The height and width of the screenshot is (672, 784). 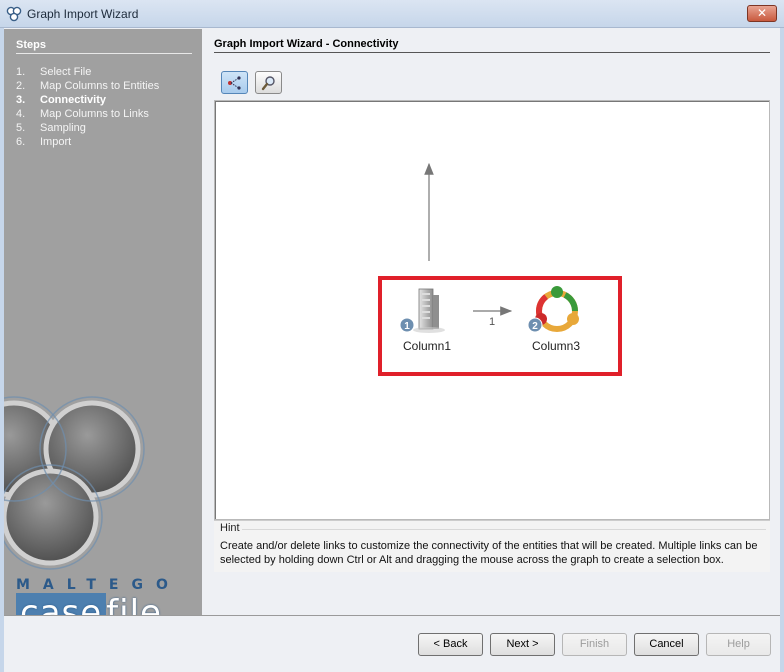 I want to click on help-button: Help, so click(x=738, y=644).